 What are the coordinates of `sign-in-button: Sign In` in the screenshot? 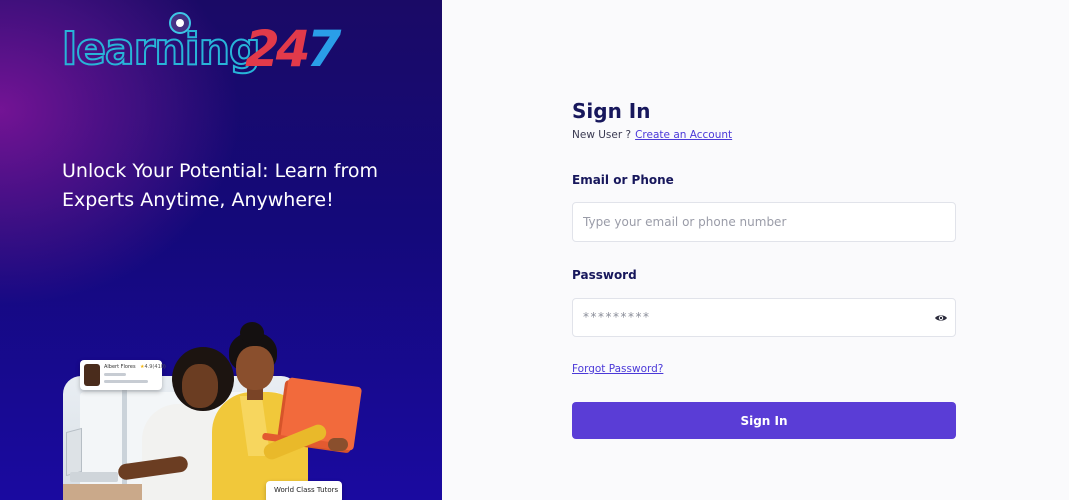 It's located at (764, 420).